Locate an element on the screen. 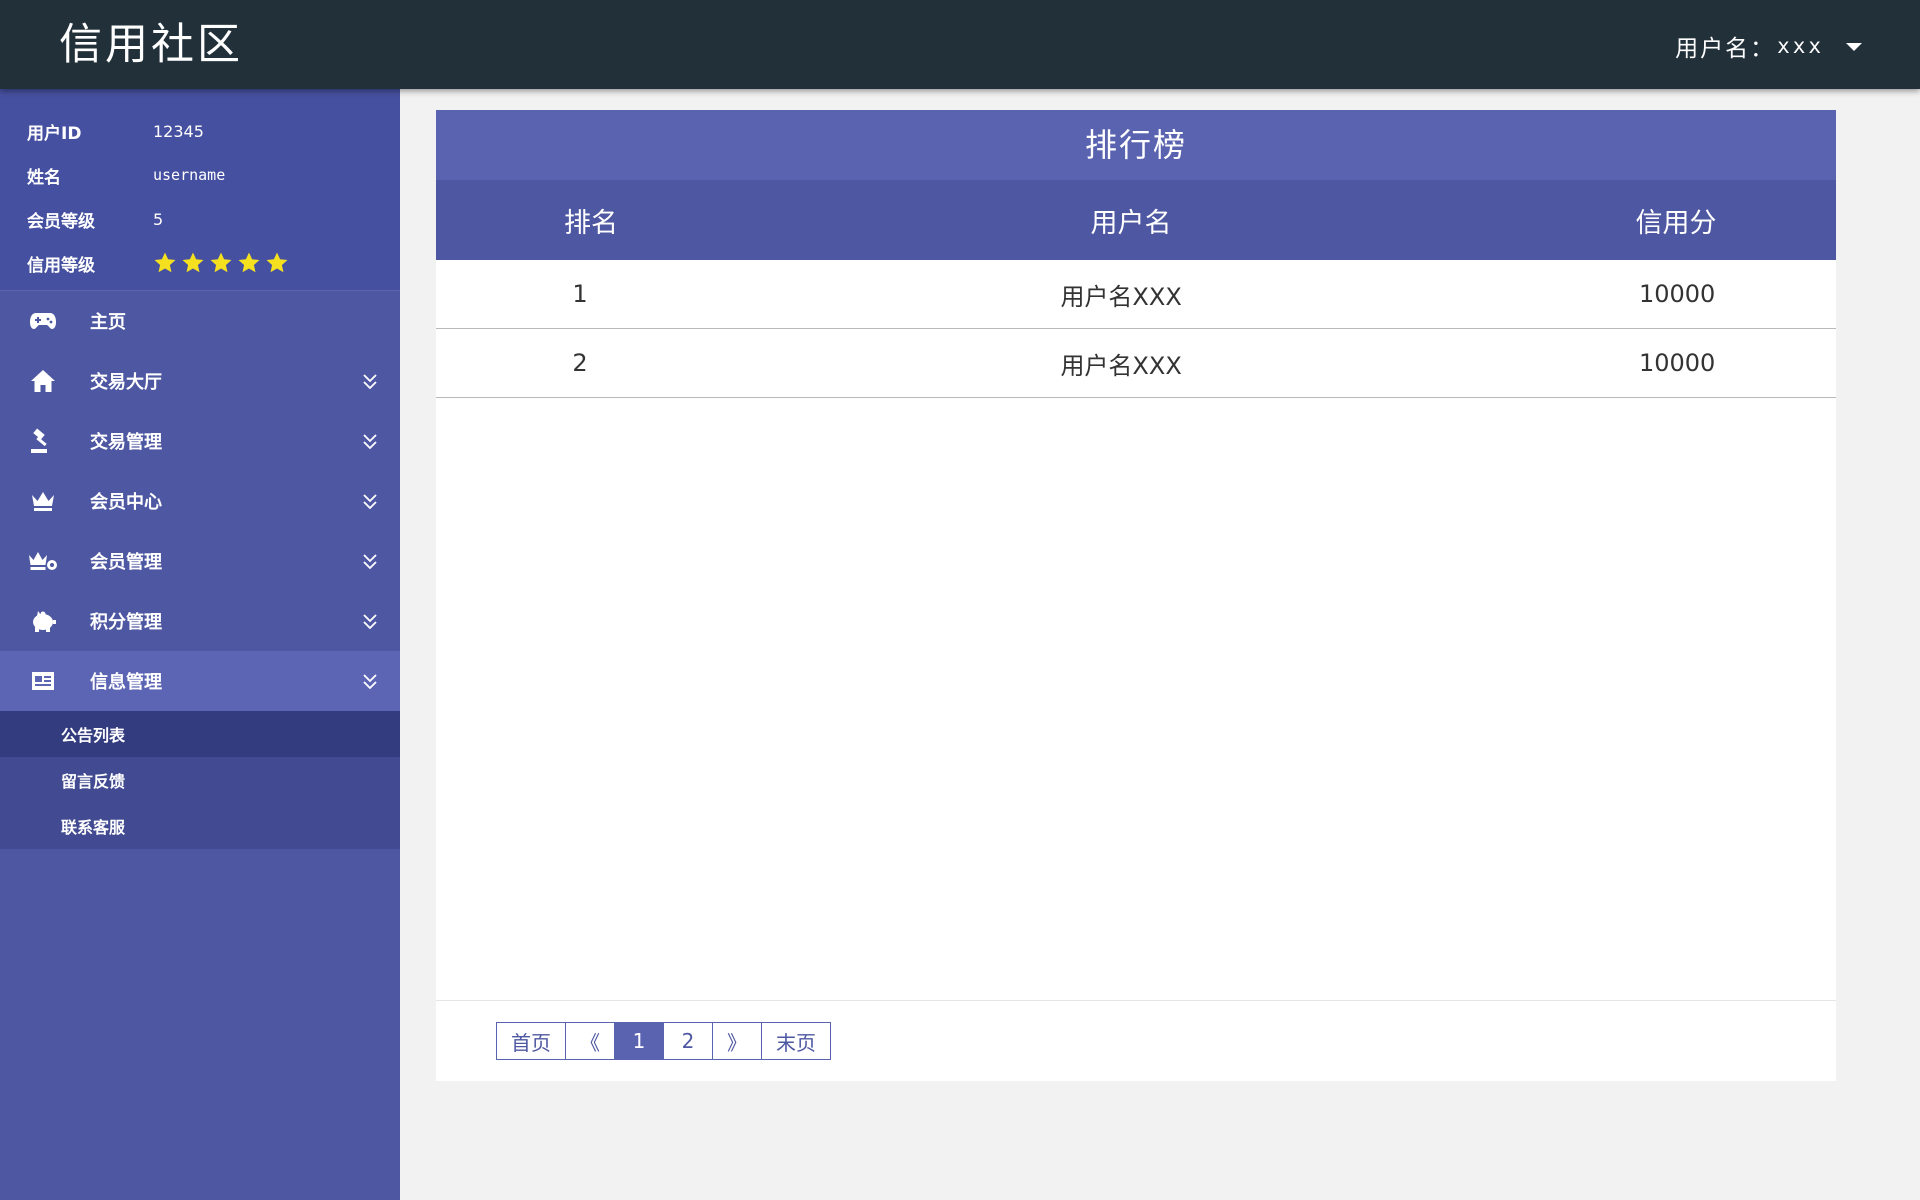  top-bar: 信用社区 用户名： xxx is located at coordinates (960, 44).